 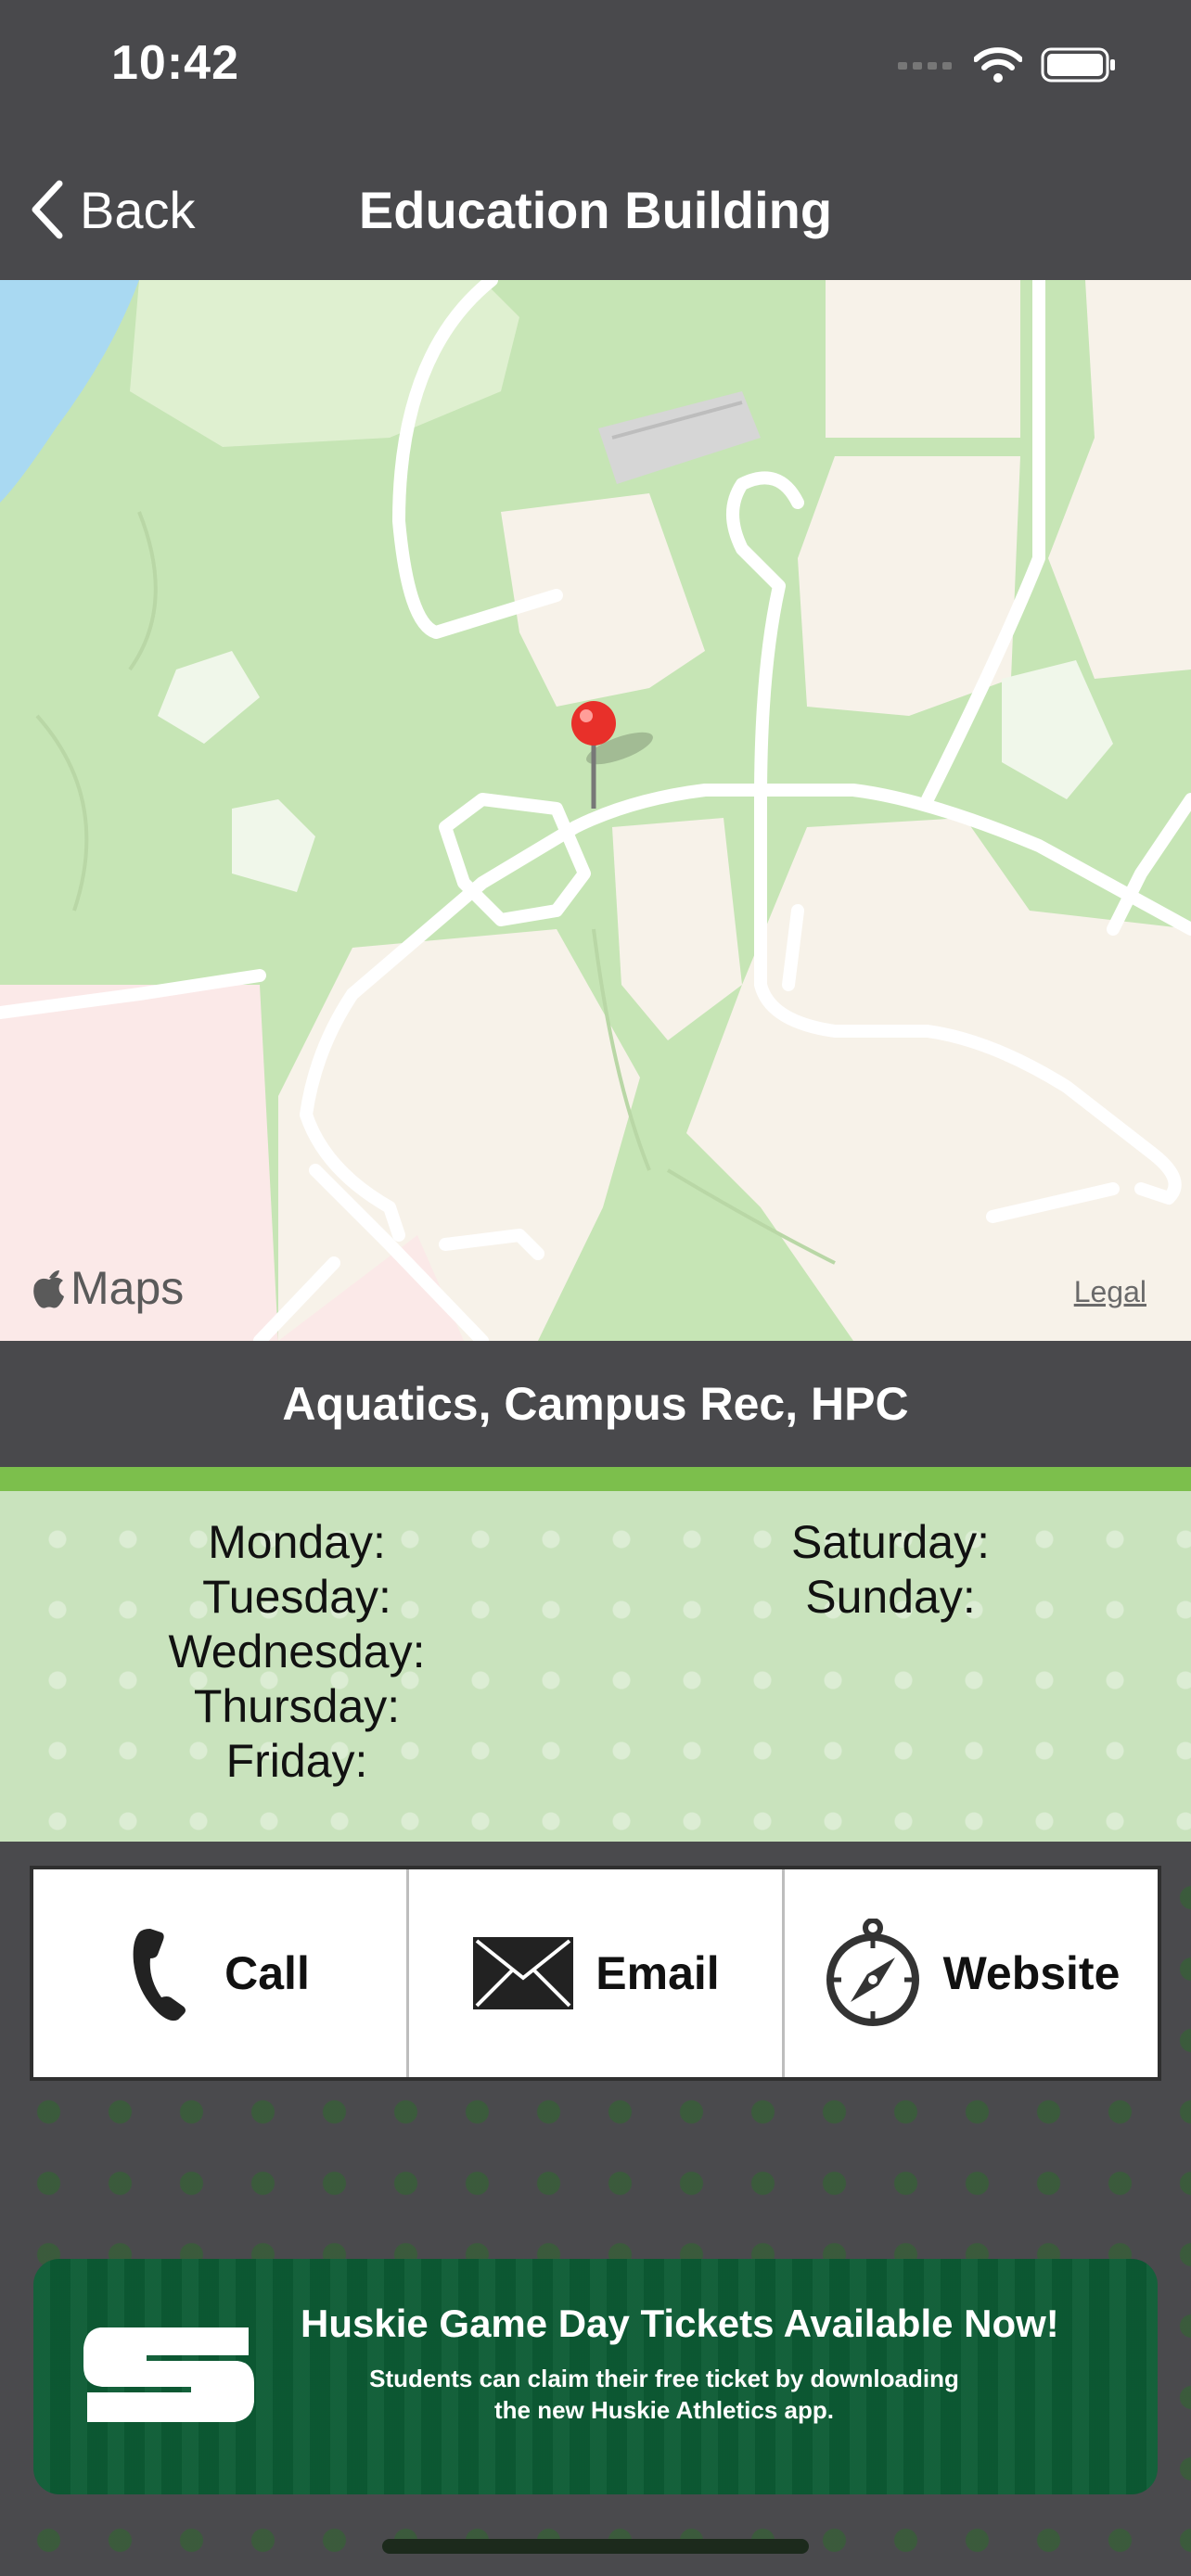 I want to click on banner-subline: the new Huskie Athletics app., so click(x=663, y=2410).